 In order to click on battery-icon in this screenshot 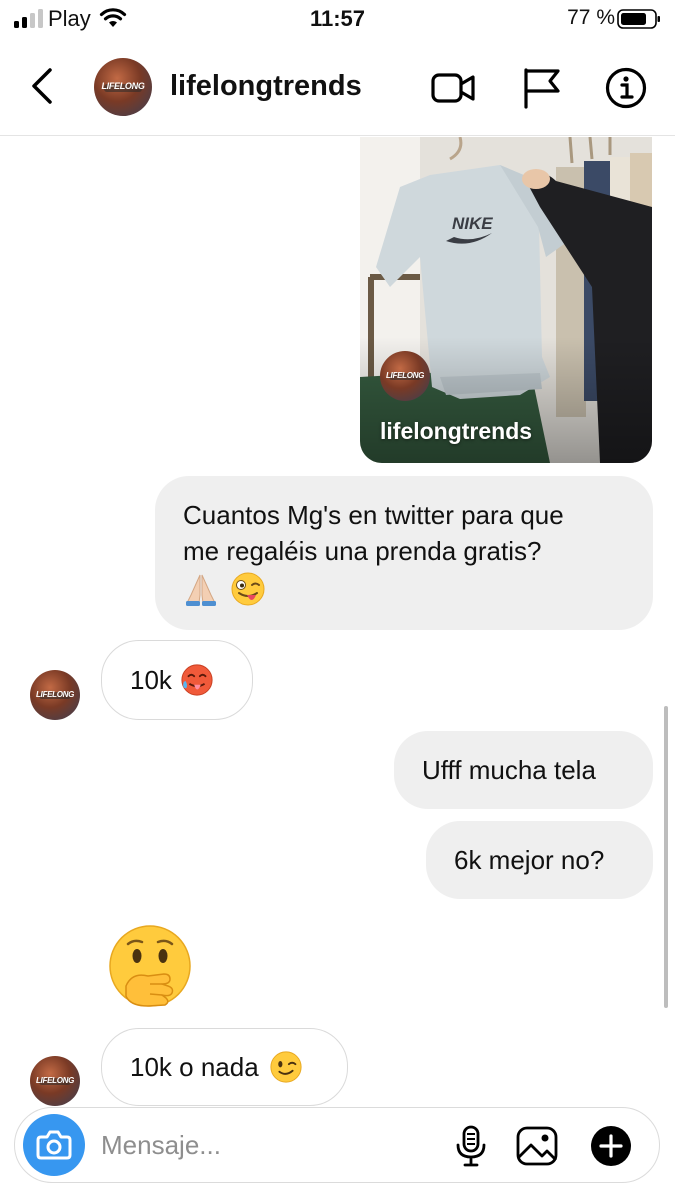, I will do `click(638, 19)`.